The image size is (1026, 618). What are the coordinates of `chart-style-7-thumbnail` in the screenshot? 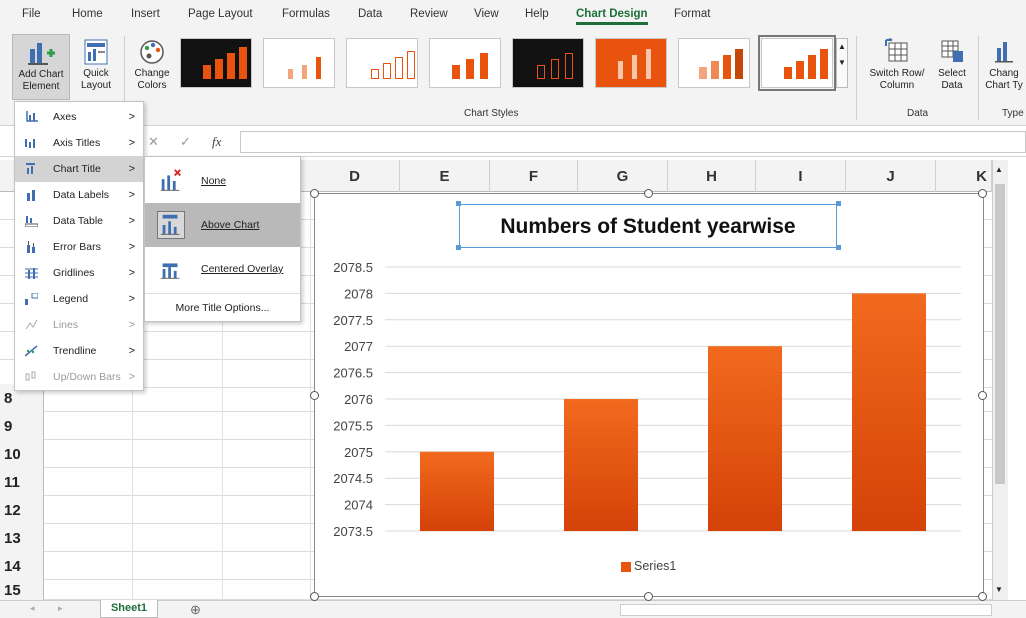 It's located at (714, 63).